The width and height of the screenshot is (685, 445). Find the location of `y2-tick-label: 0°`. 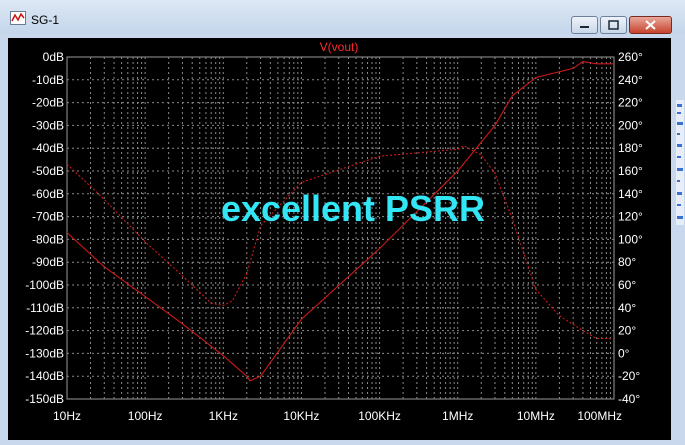

y2-tick-label: 0° is located at coordinates (624, 353).